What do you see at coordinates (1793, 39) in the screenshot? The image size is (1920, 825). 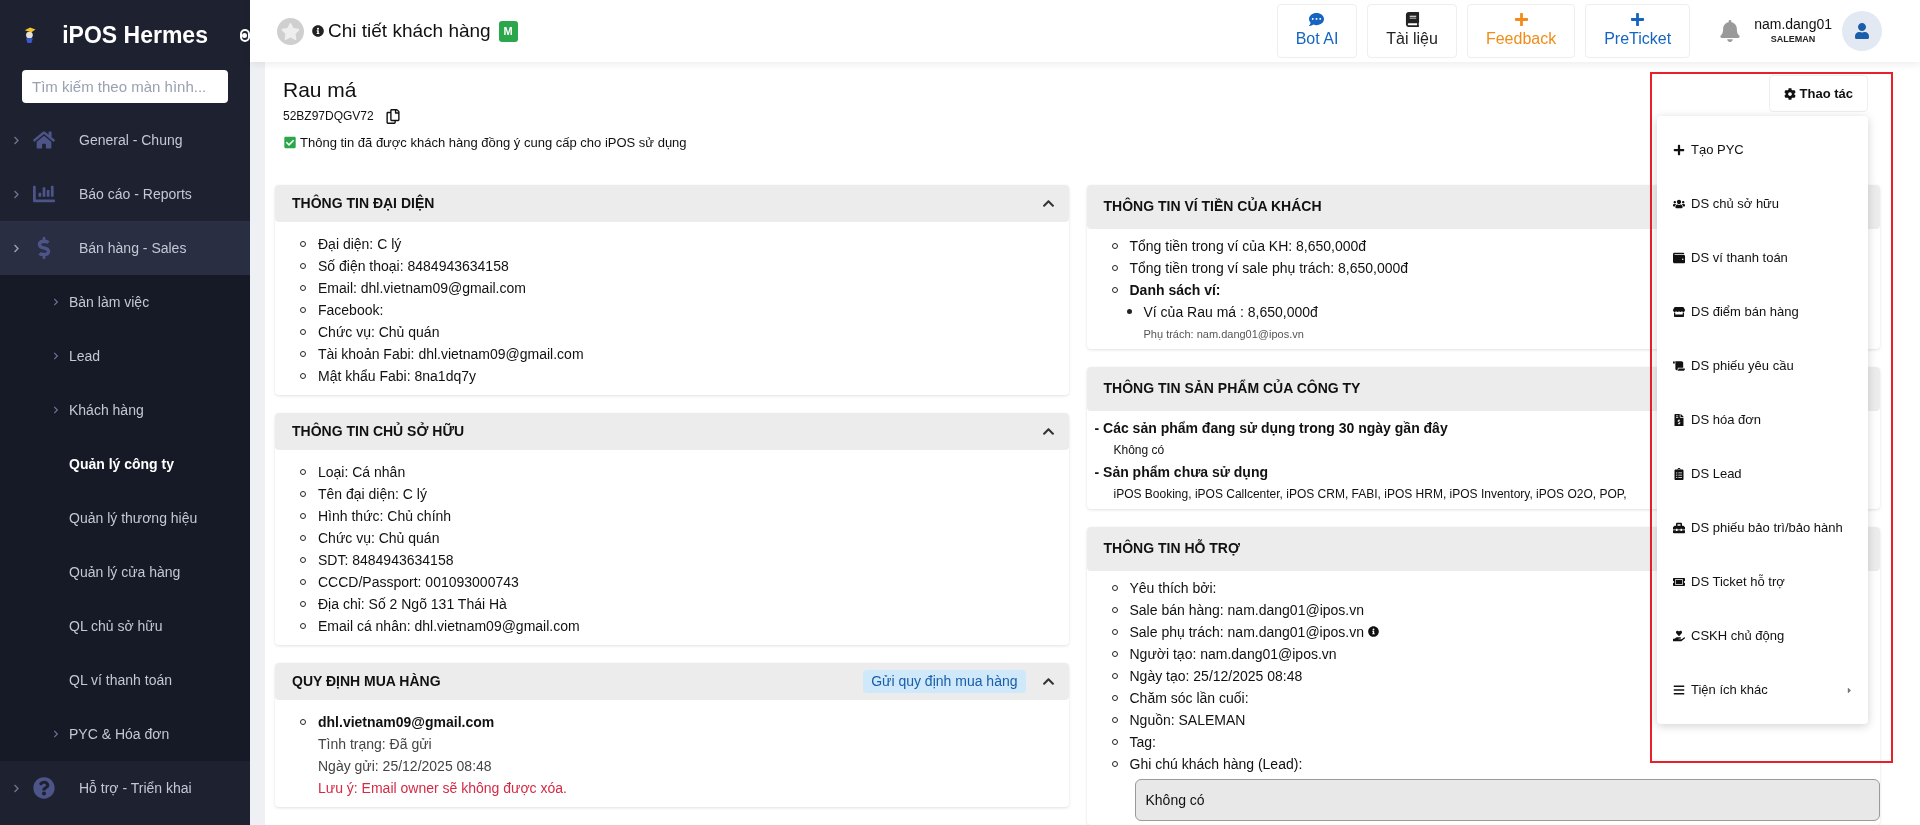 I see `user-role: SALEMAN` at bounding box center [1793, 39].